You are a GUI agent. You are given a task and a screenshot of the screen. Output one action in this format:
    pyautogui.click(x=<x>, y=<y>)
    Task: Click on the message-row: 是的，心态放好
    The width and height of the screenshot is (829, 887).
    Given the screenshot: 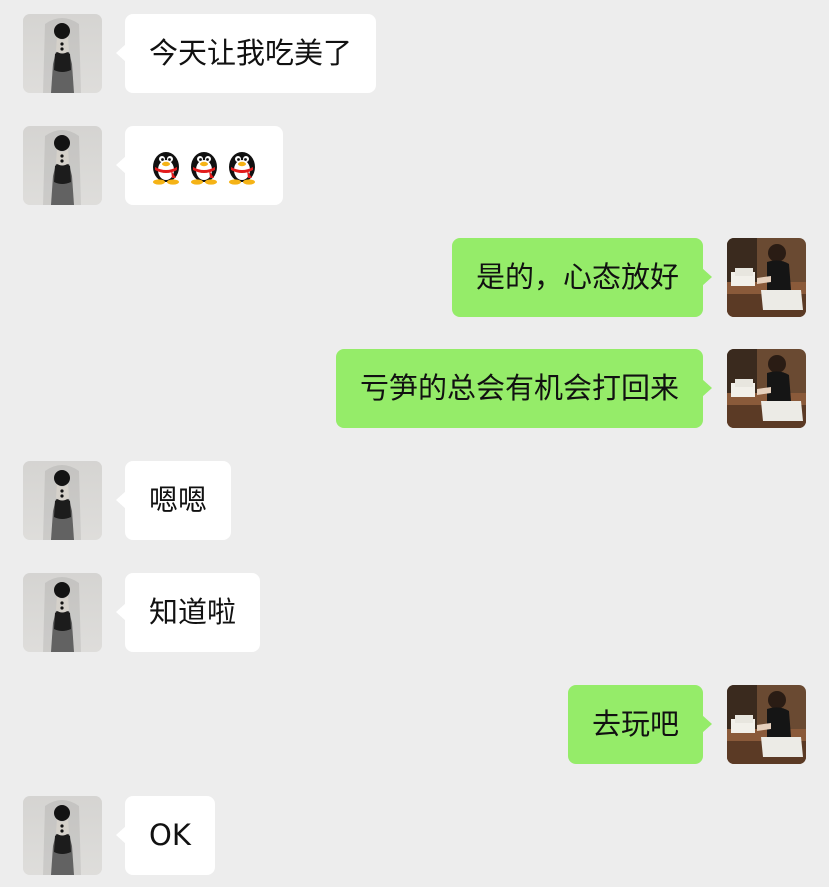 What is the action you would take?
    pyautogui.click(x=414, y=278)
    